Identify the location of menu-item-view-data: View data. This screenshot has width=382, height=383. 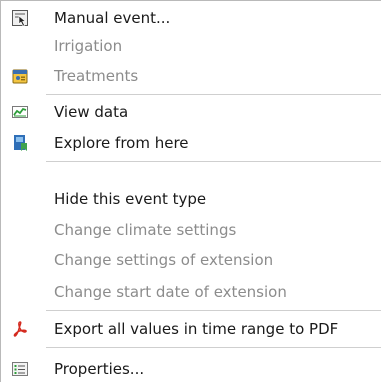
(191, 112).